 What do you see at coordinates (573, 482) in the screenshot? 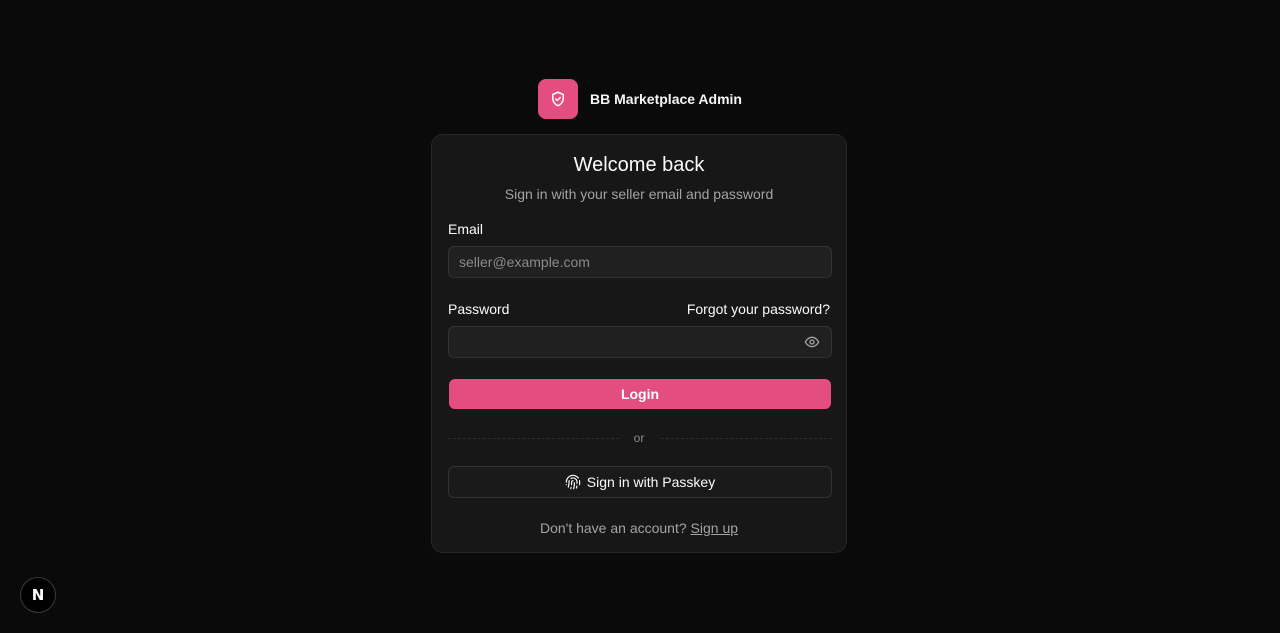
I see `fingerprint-icon` at bounding box center [573, 482].